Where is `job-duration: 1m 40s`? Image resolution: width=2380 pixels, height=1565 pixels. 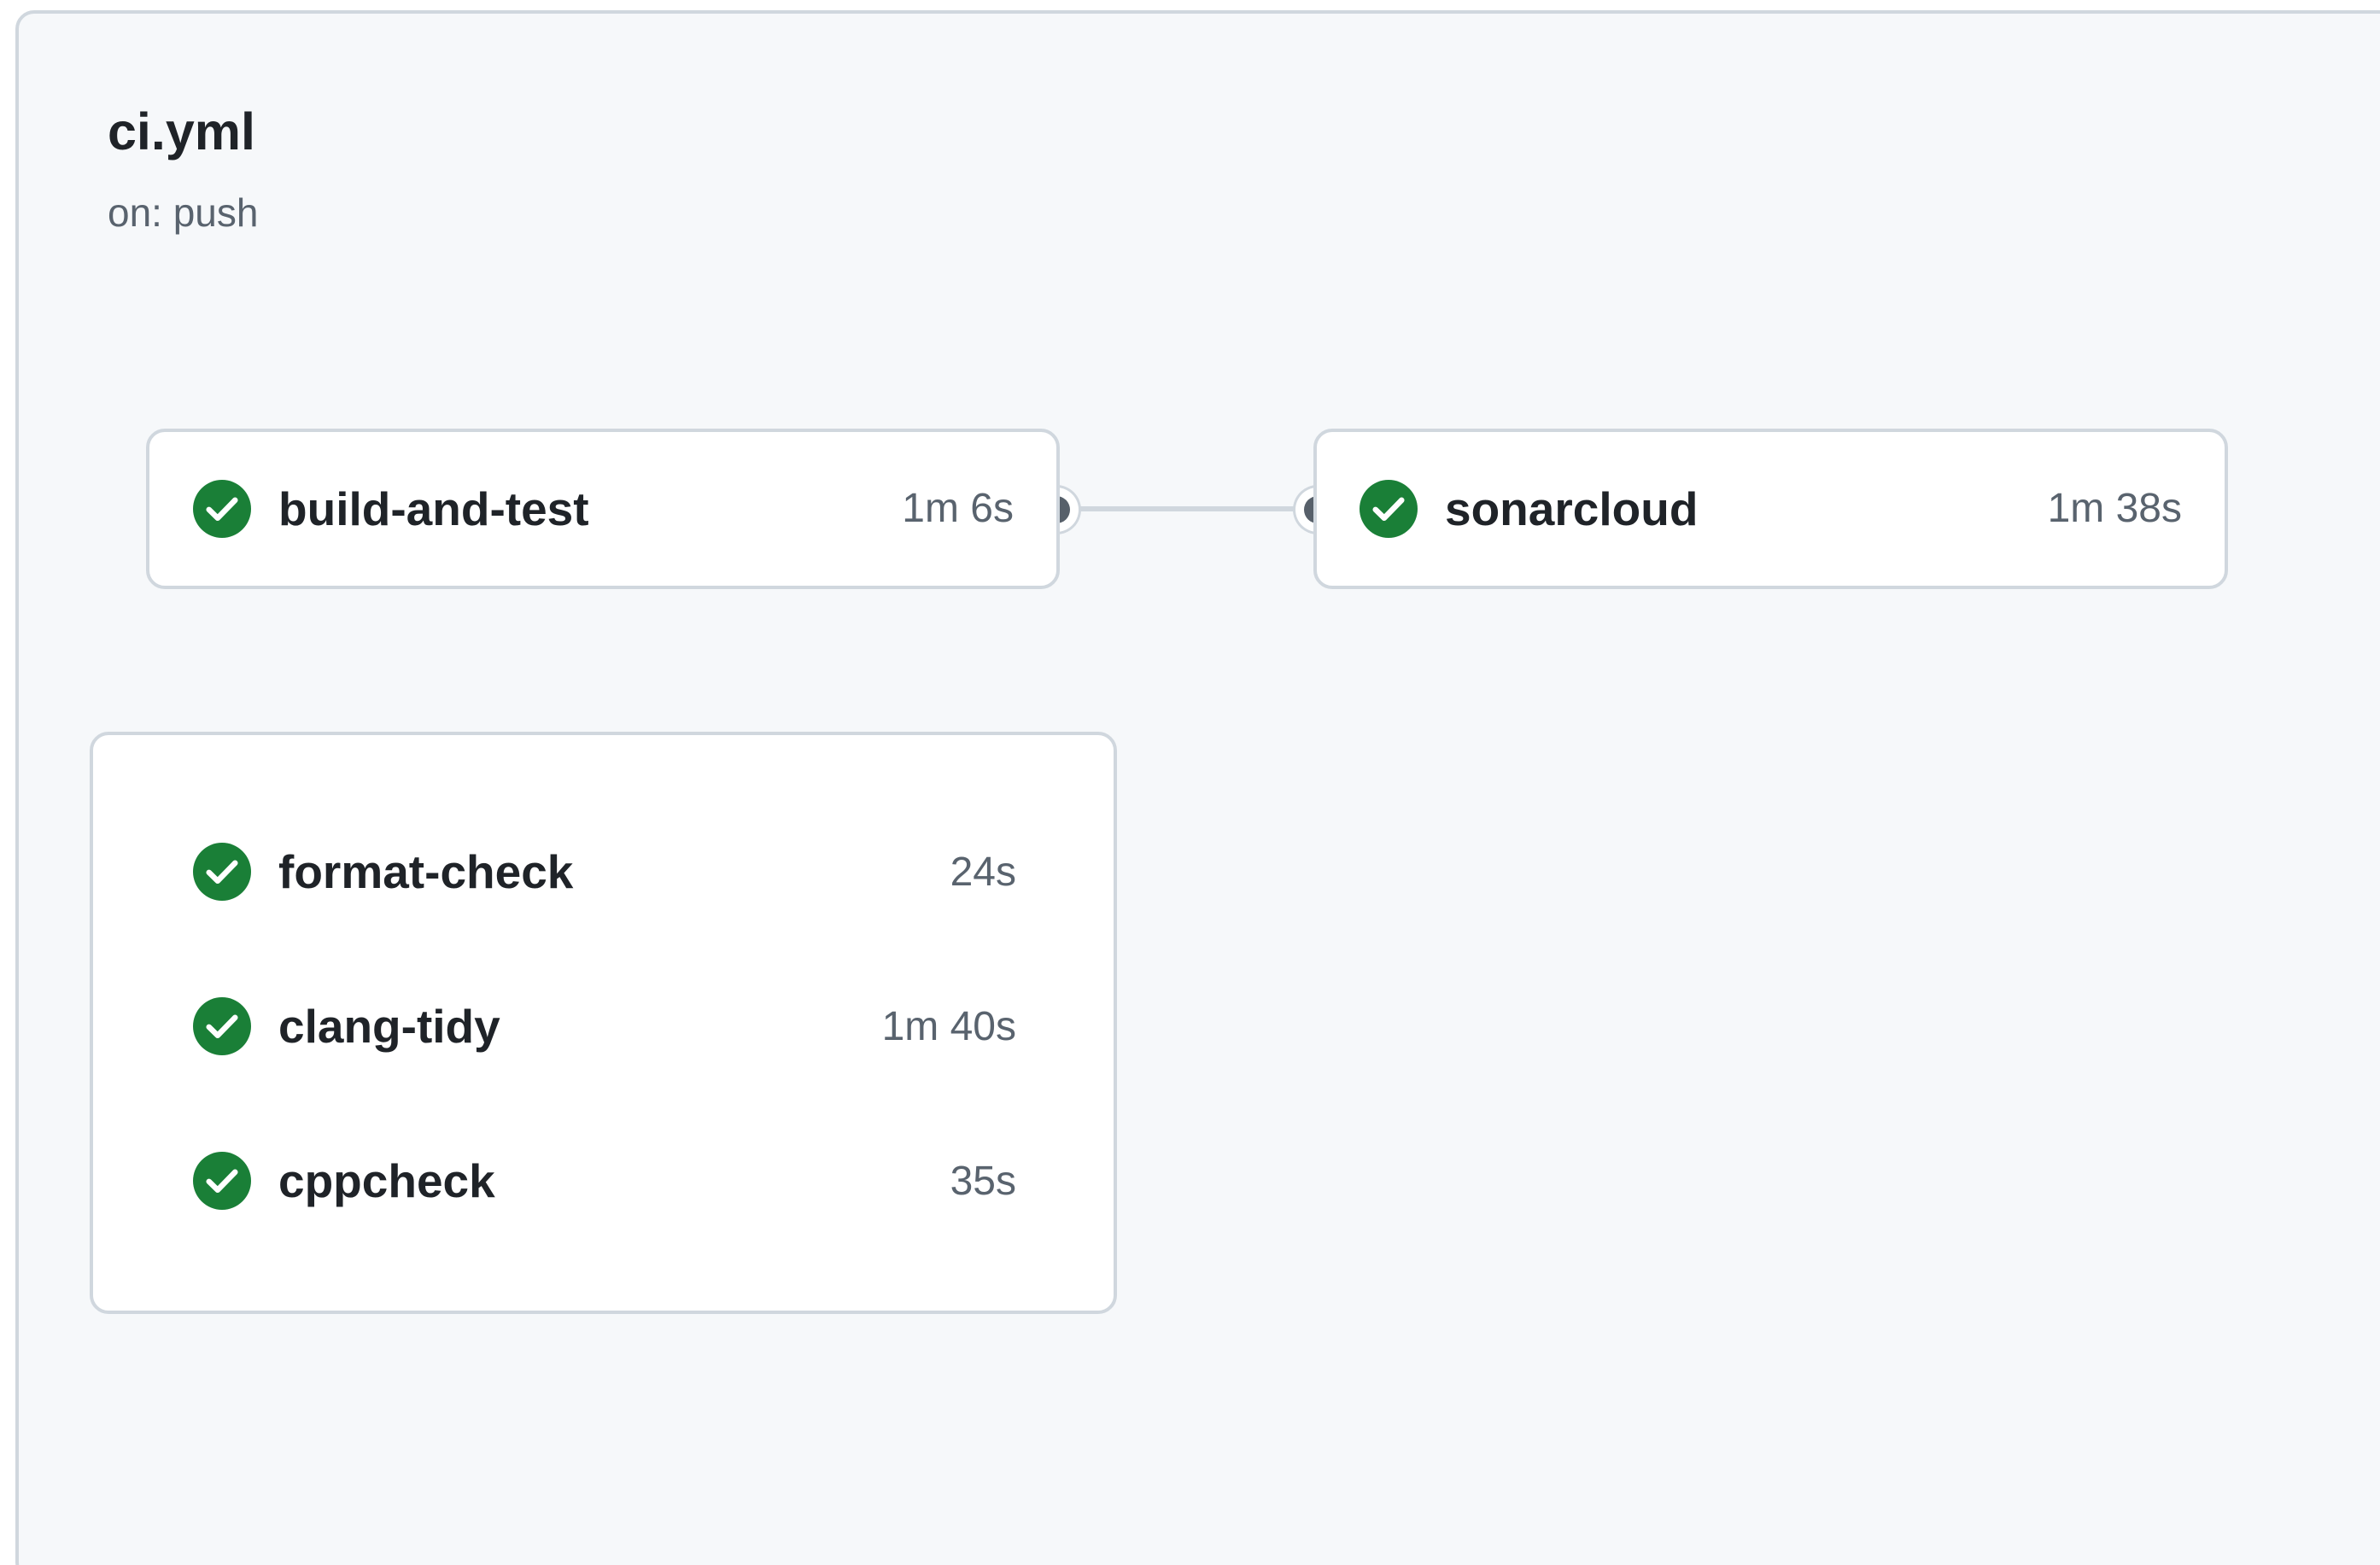 job-duration: 1m 40s is located at coordinates (949, 1026).